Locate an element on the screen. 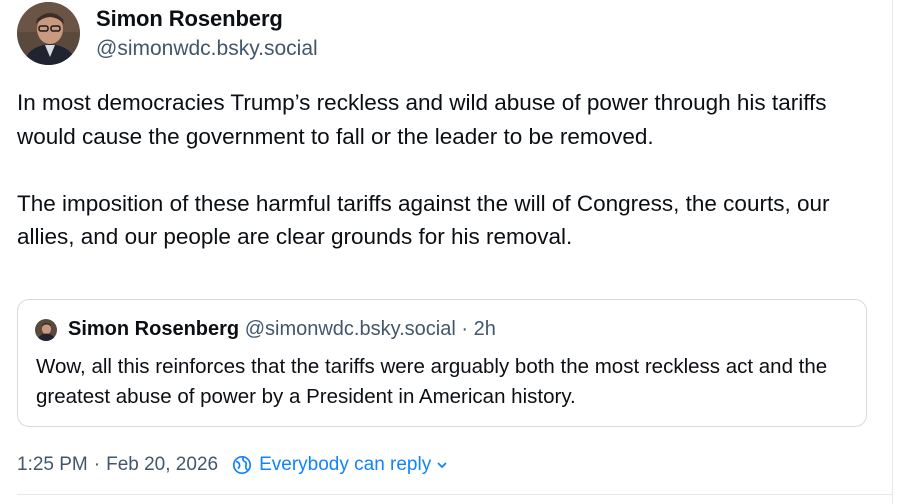 This screenshot has height=504, width=900. reply-setting-button: Everybody can reply is located at coordinates (340, 465).